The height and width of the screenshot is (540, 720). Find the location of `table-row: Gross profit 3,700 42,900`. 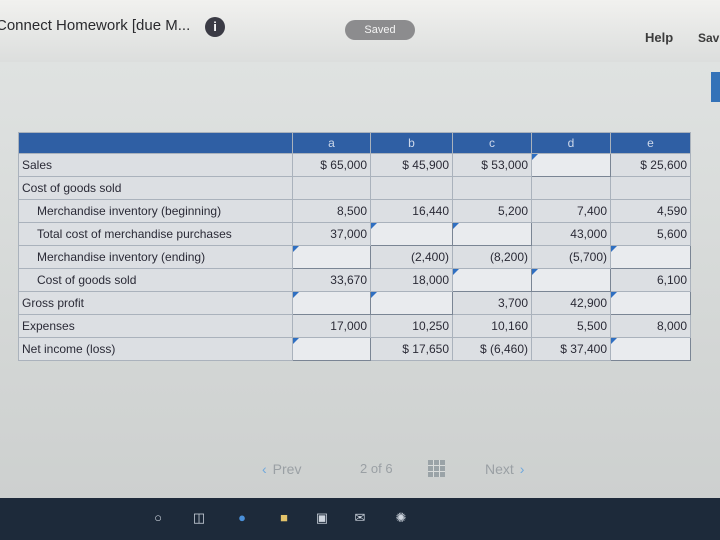

table-row: Gross profit 3,700 42,900 is located at coordinates (354, 303).